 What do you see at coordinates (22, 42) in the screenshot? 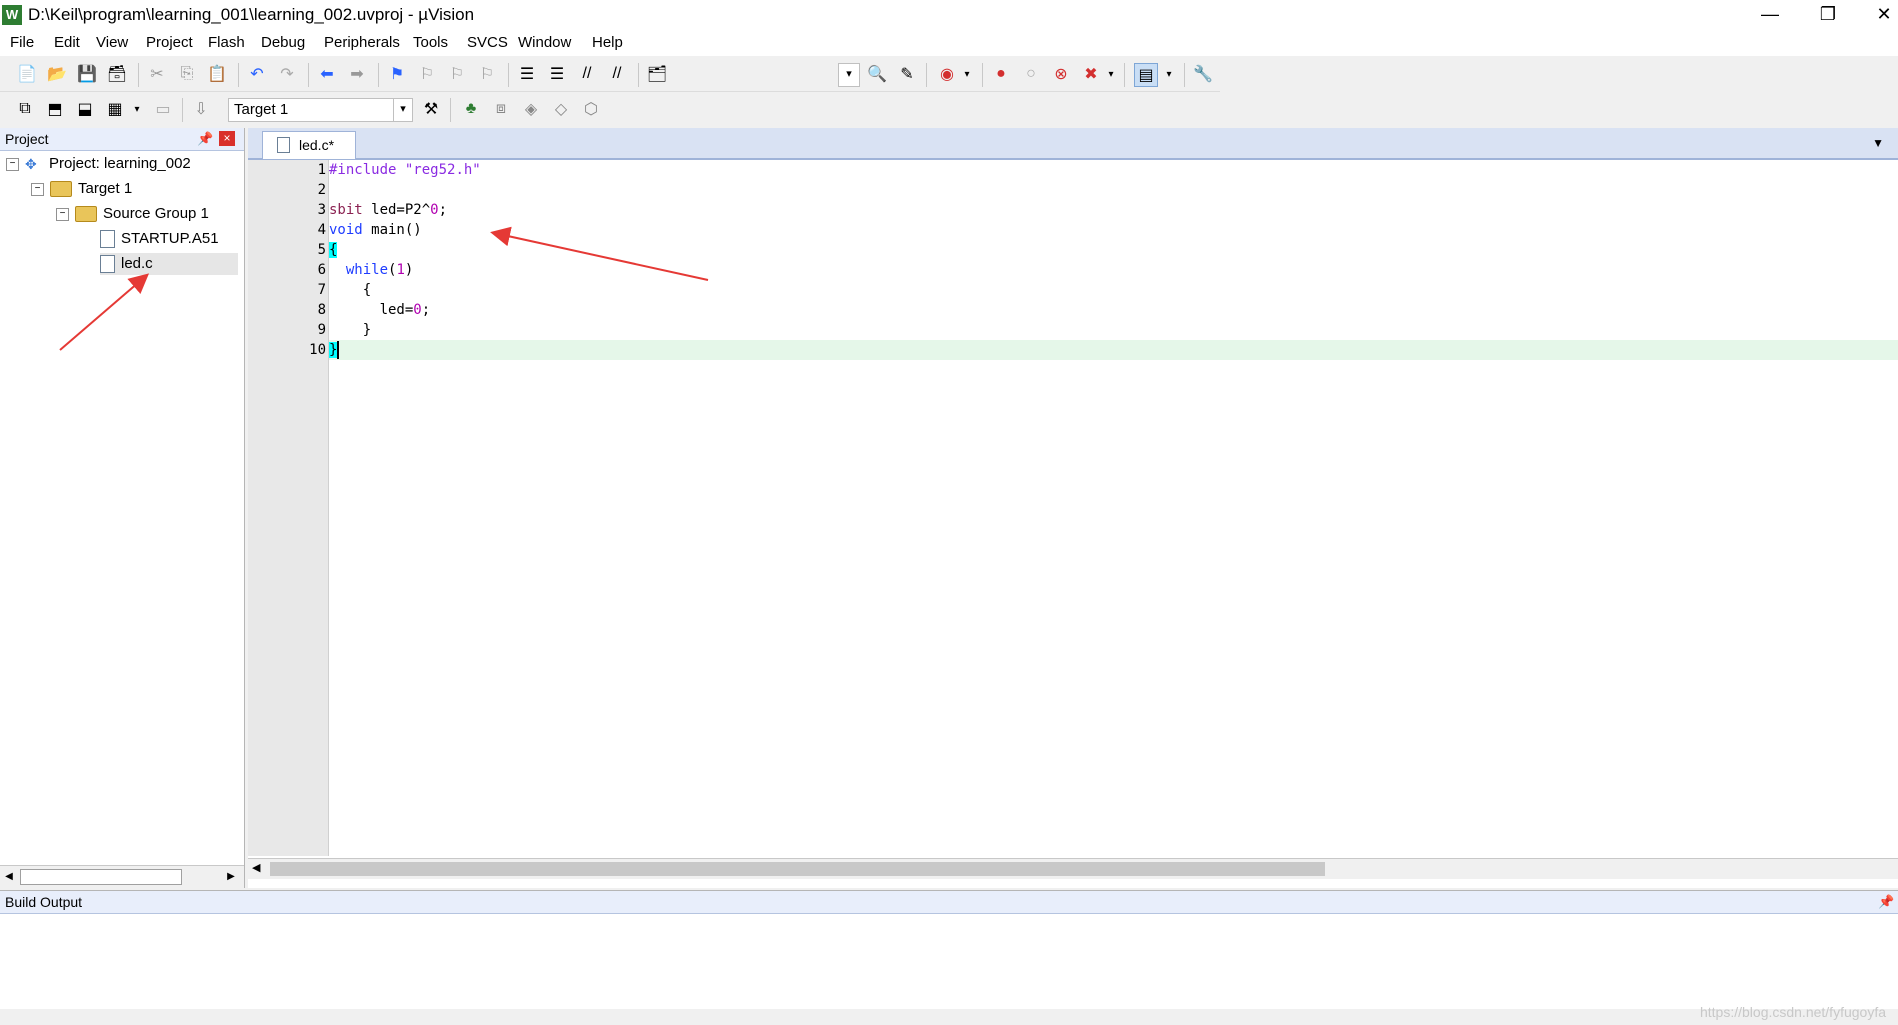
I see `menu-file: File` at bounding box center [22, 42].